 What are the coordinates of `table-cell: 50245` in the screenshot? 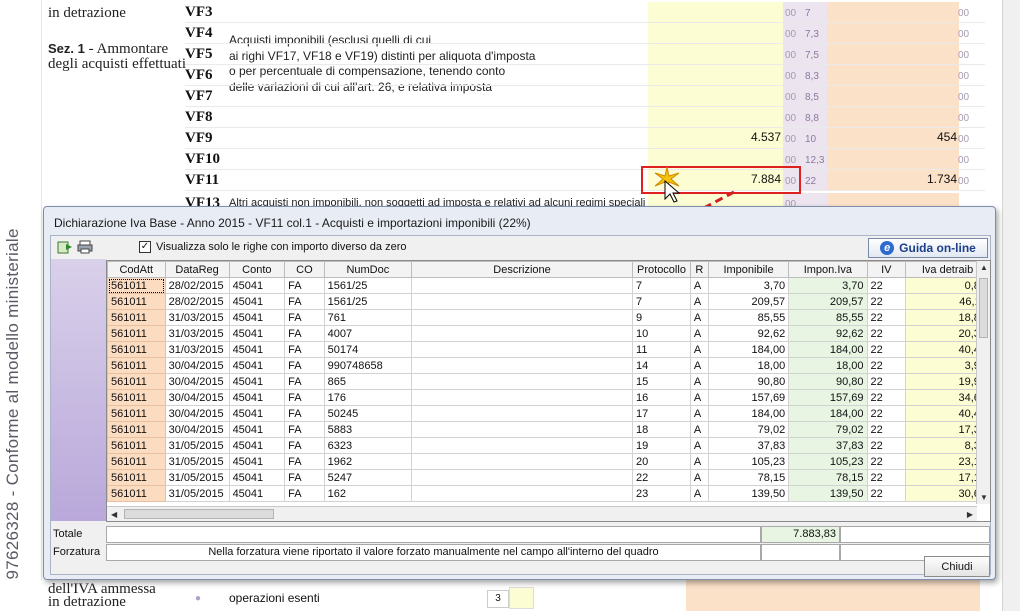 It's located at (368, 413).